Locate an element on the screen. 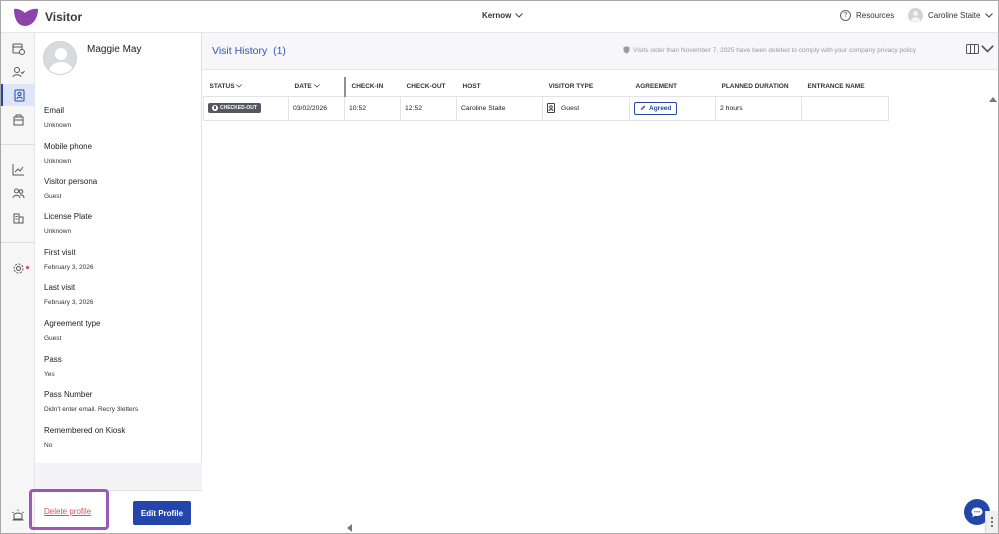  notification-dot is located at coordinates (27, 267).